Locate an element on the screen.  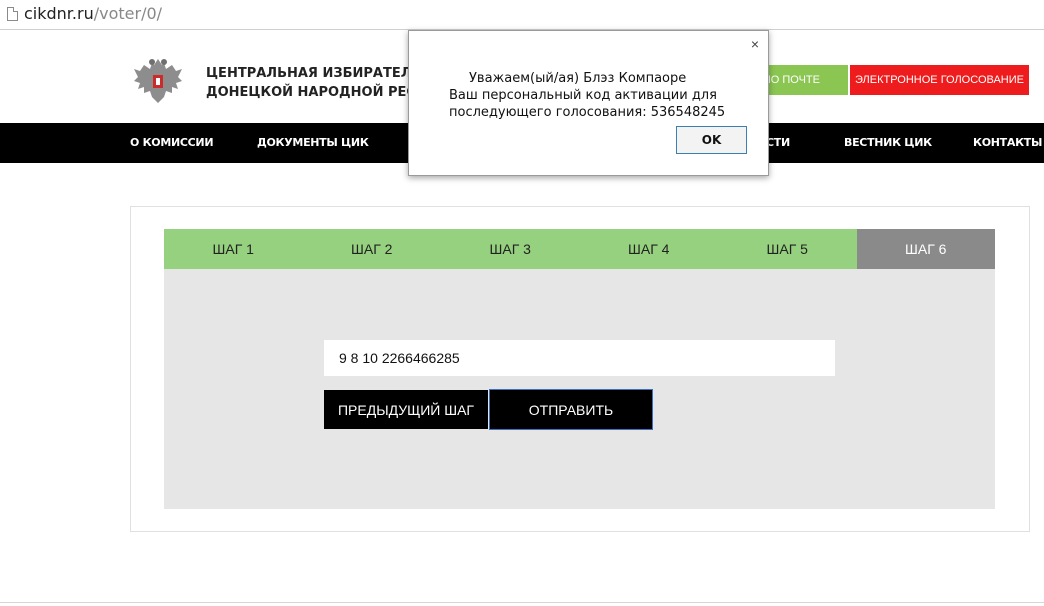
page-bottom-divider is located at coordinates (522, 602).